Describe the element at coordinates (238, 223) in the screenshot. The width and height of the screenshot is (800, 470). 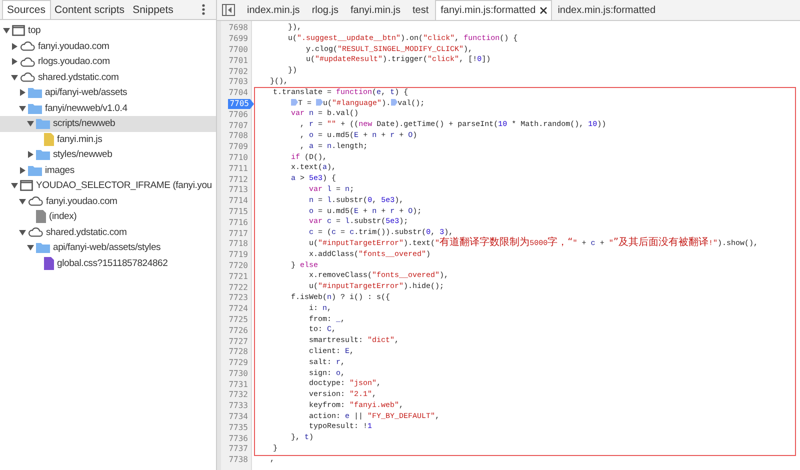
I see `line-number: 7716` at that location.